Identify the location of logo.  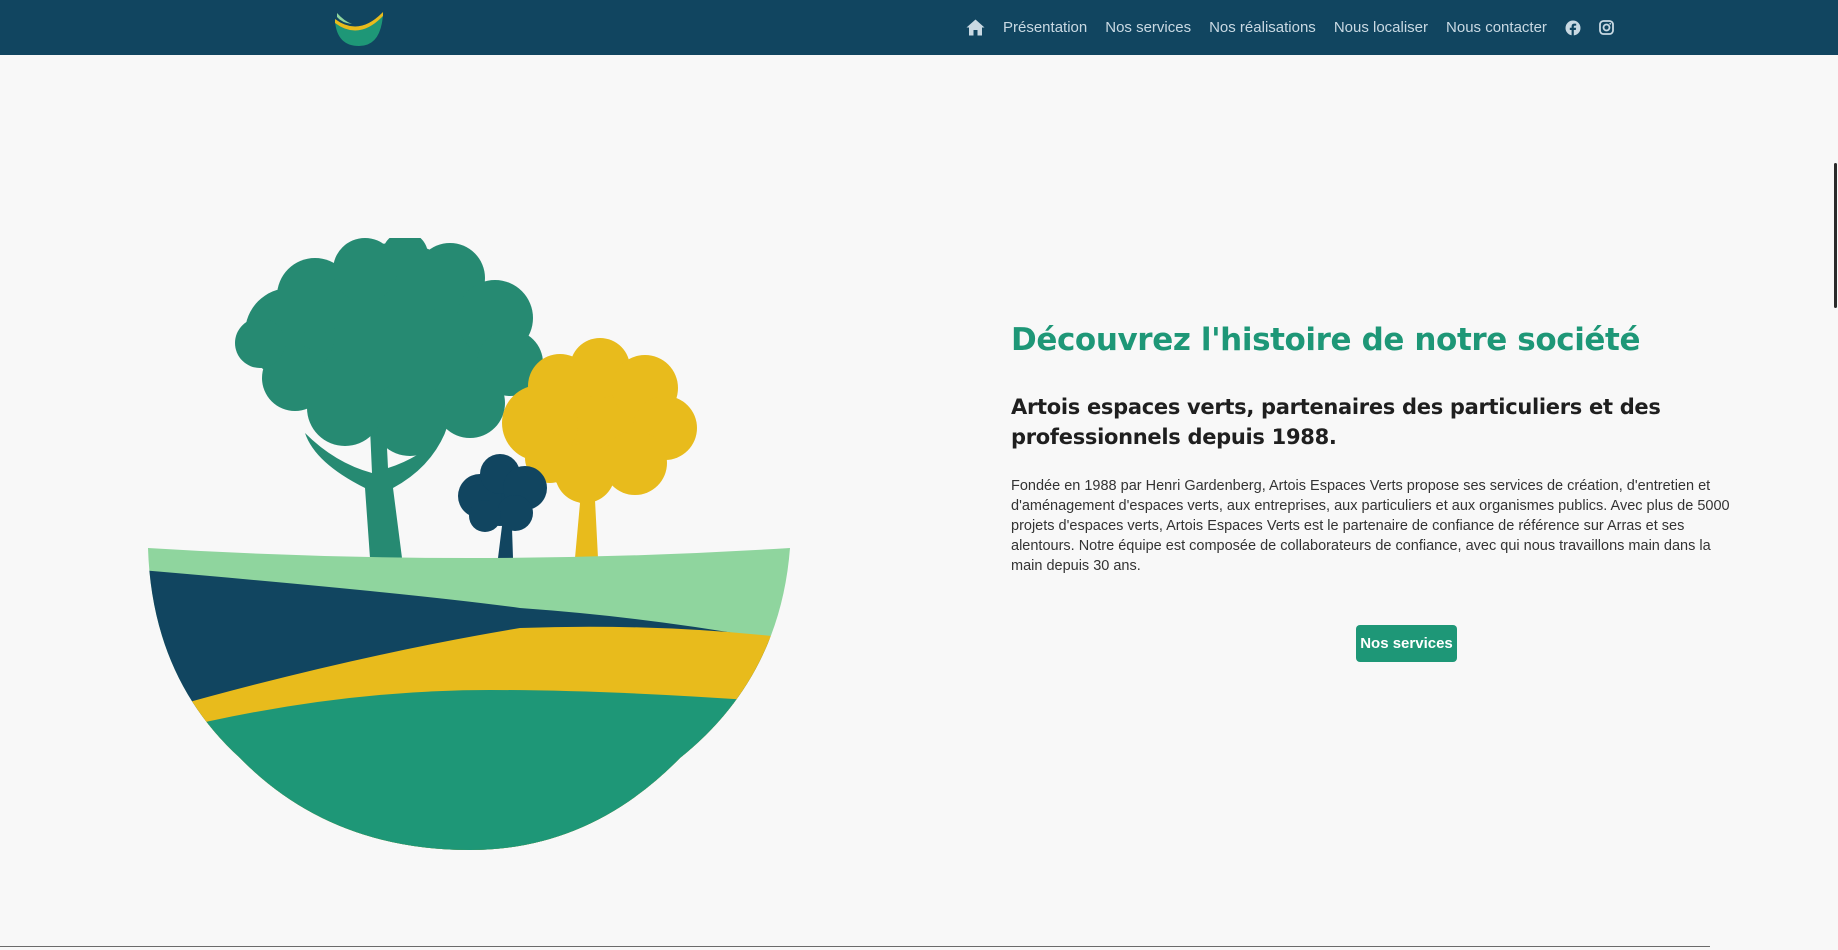
(359, 29).